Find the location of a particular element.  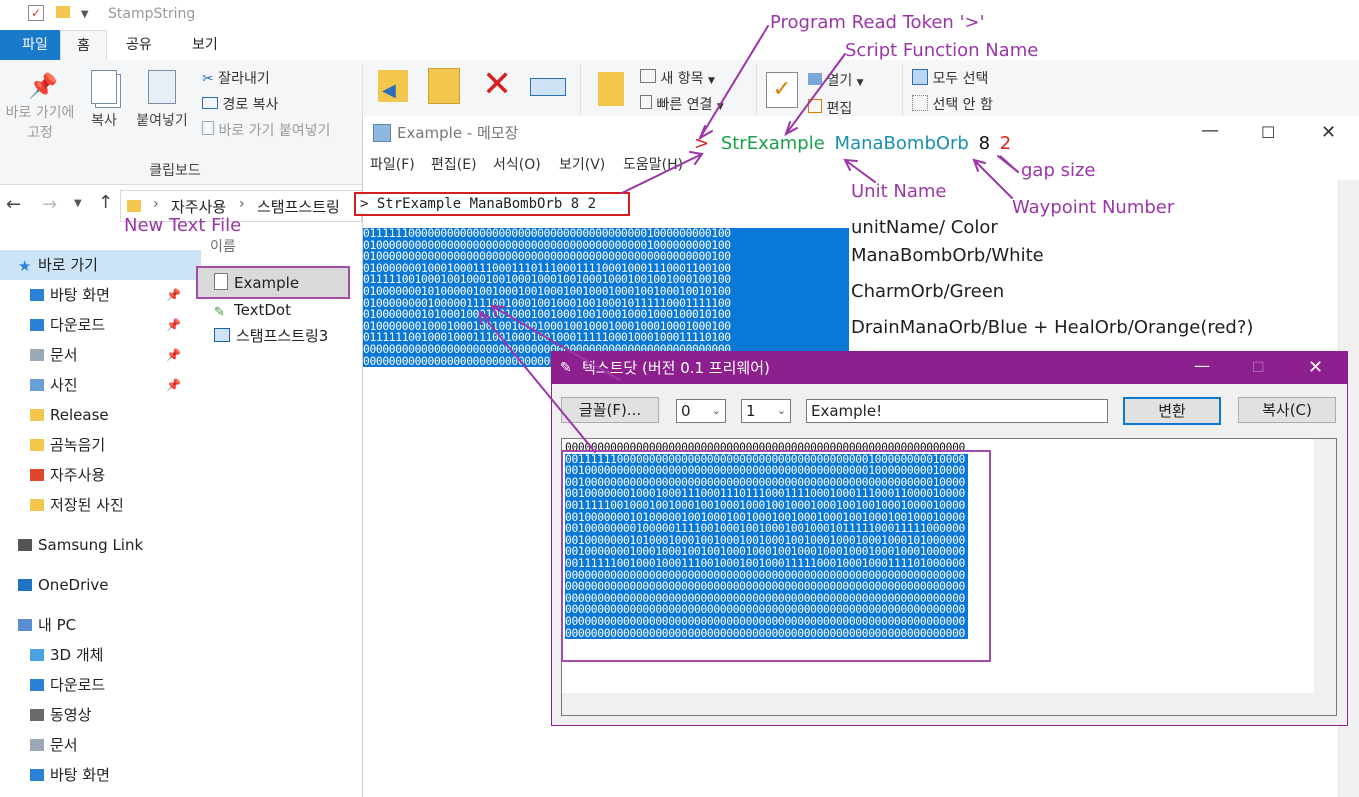

star-icon: ★ is located at coordinates (25, 266).